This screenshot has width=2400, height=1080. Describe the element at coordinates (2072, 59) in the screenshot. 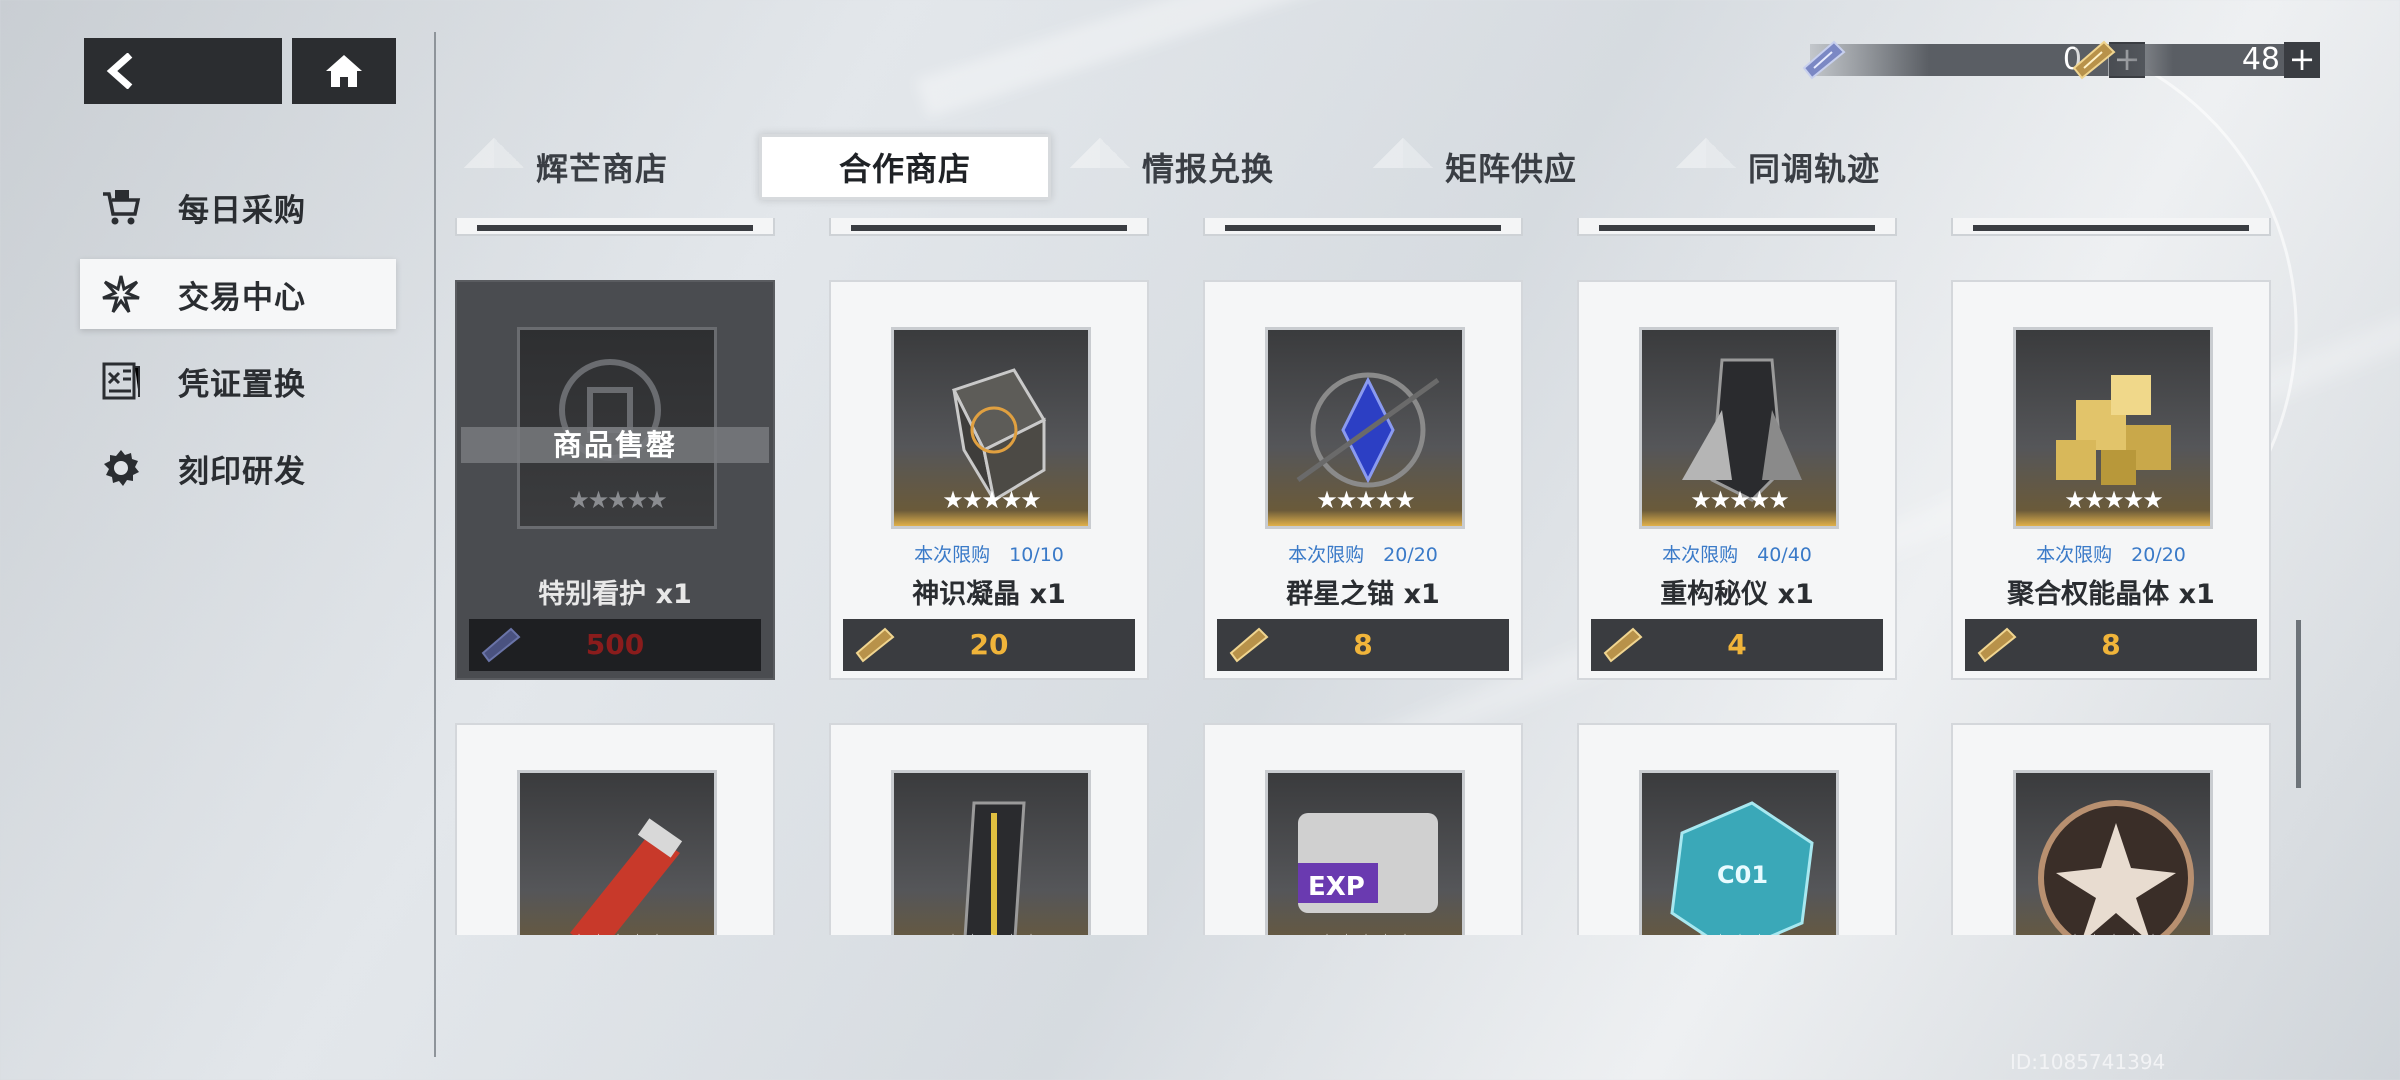

I see `currency-value: 0` at that location.